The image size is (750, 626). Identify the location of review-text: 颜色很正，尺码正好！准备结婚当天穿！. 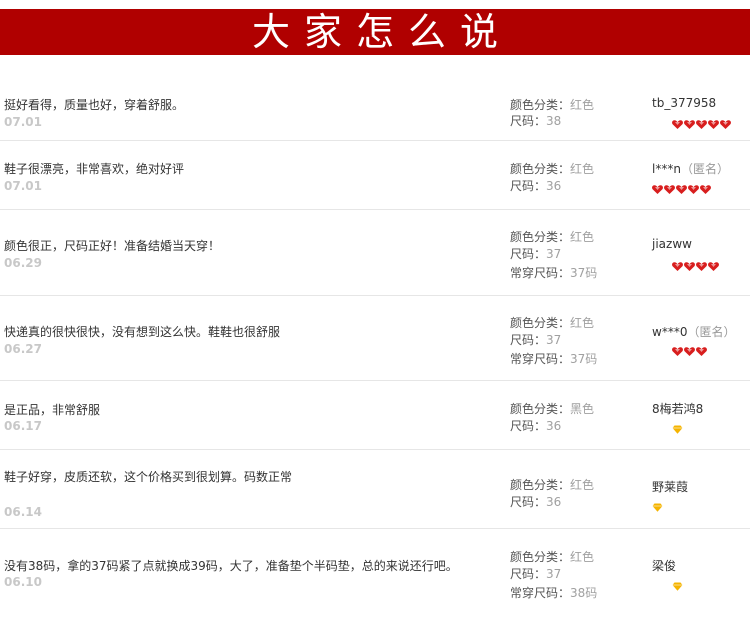
(112, 246).